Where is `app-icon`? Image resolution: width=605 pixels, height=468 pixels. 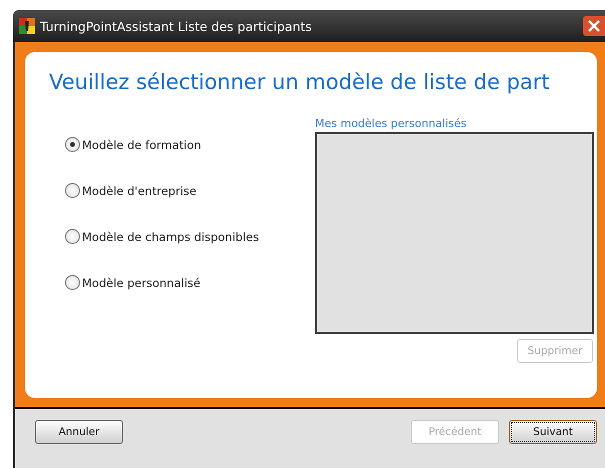 app-icon is located at coordinates (27, 26).